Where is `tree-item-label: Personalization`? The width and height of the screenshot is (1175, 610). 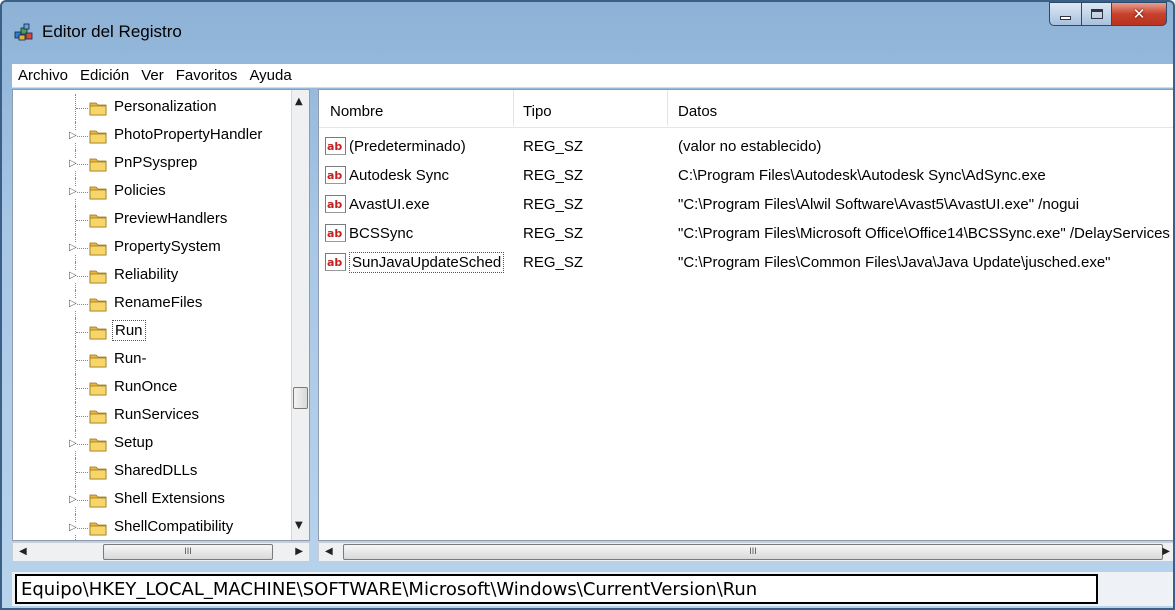 tree-item-label: Personalization is located at coordinates (165, 106).